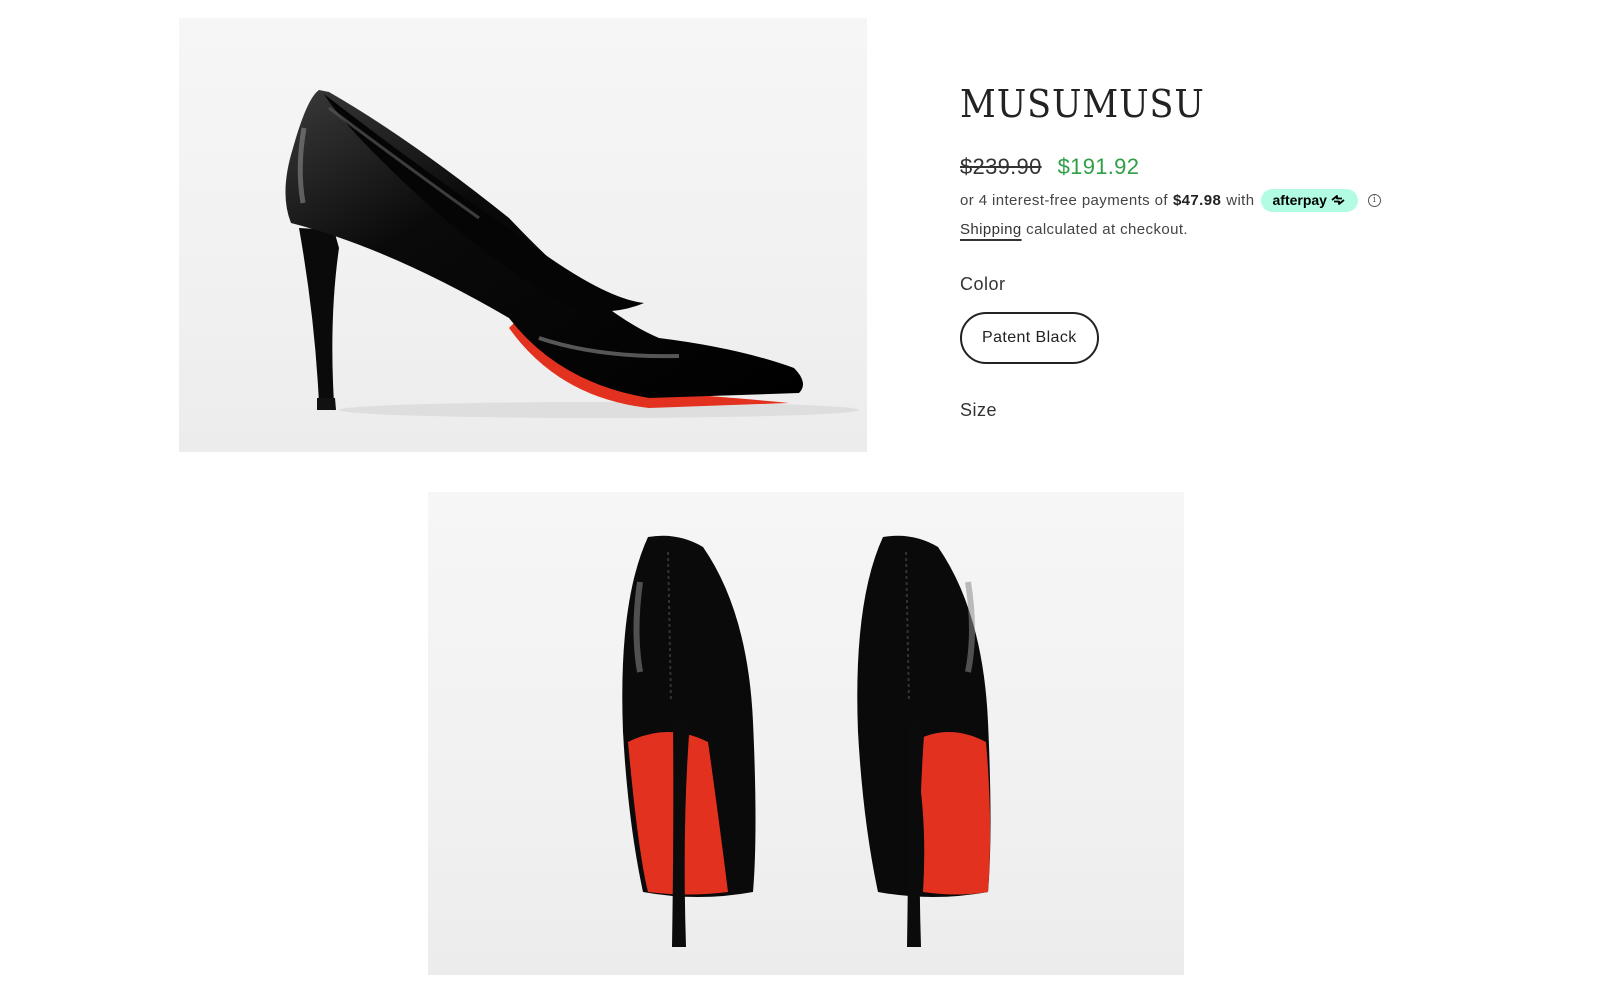  I want to click on size-option-label: Size, so click(979, 409).